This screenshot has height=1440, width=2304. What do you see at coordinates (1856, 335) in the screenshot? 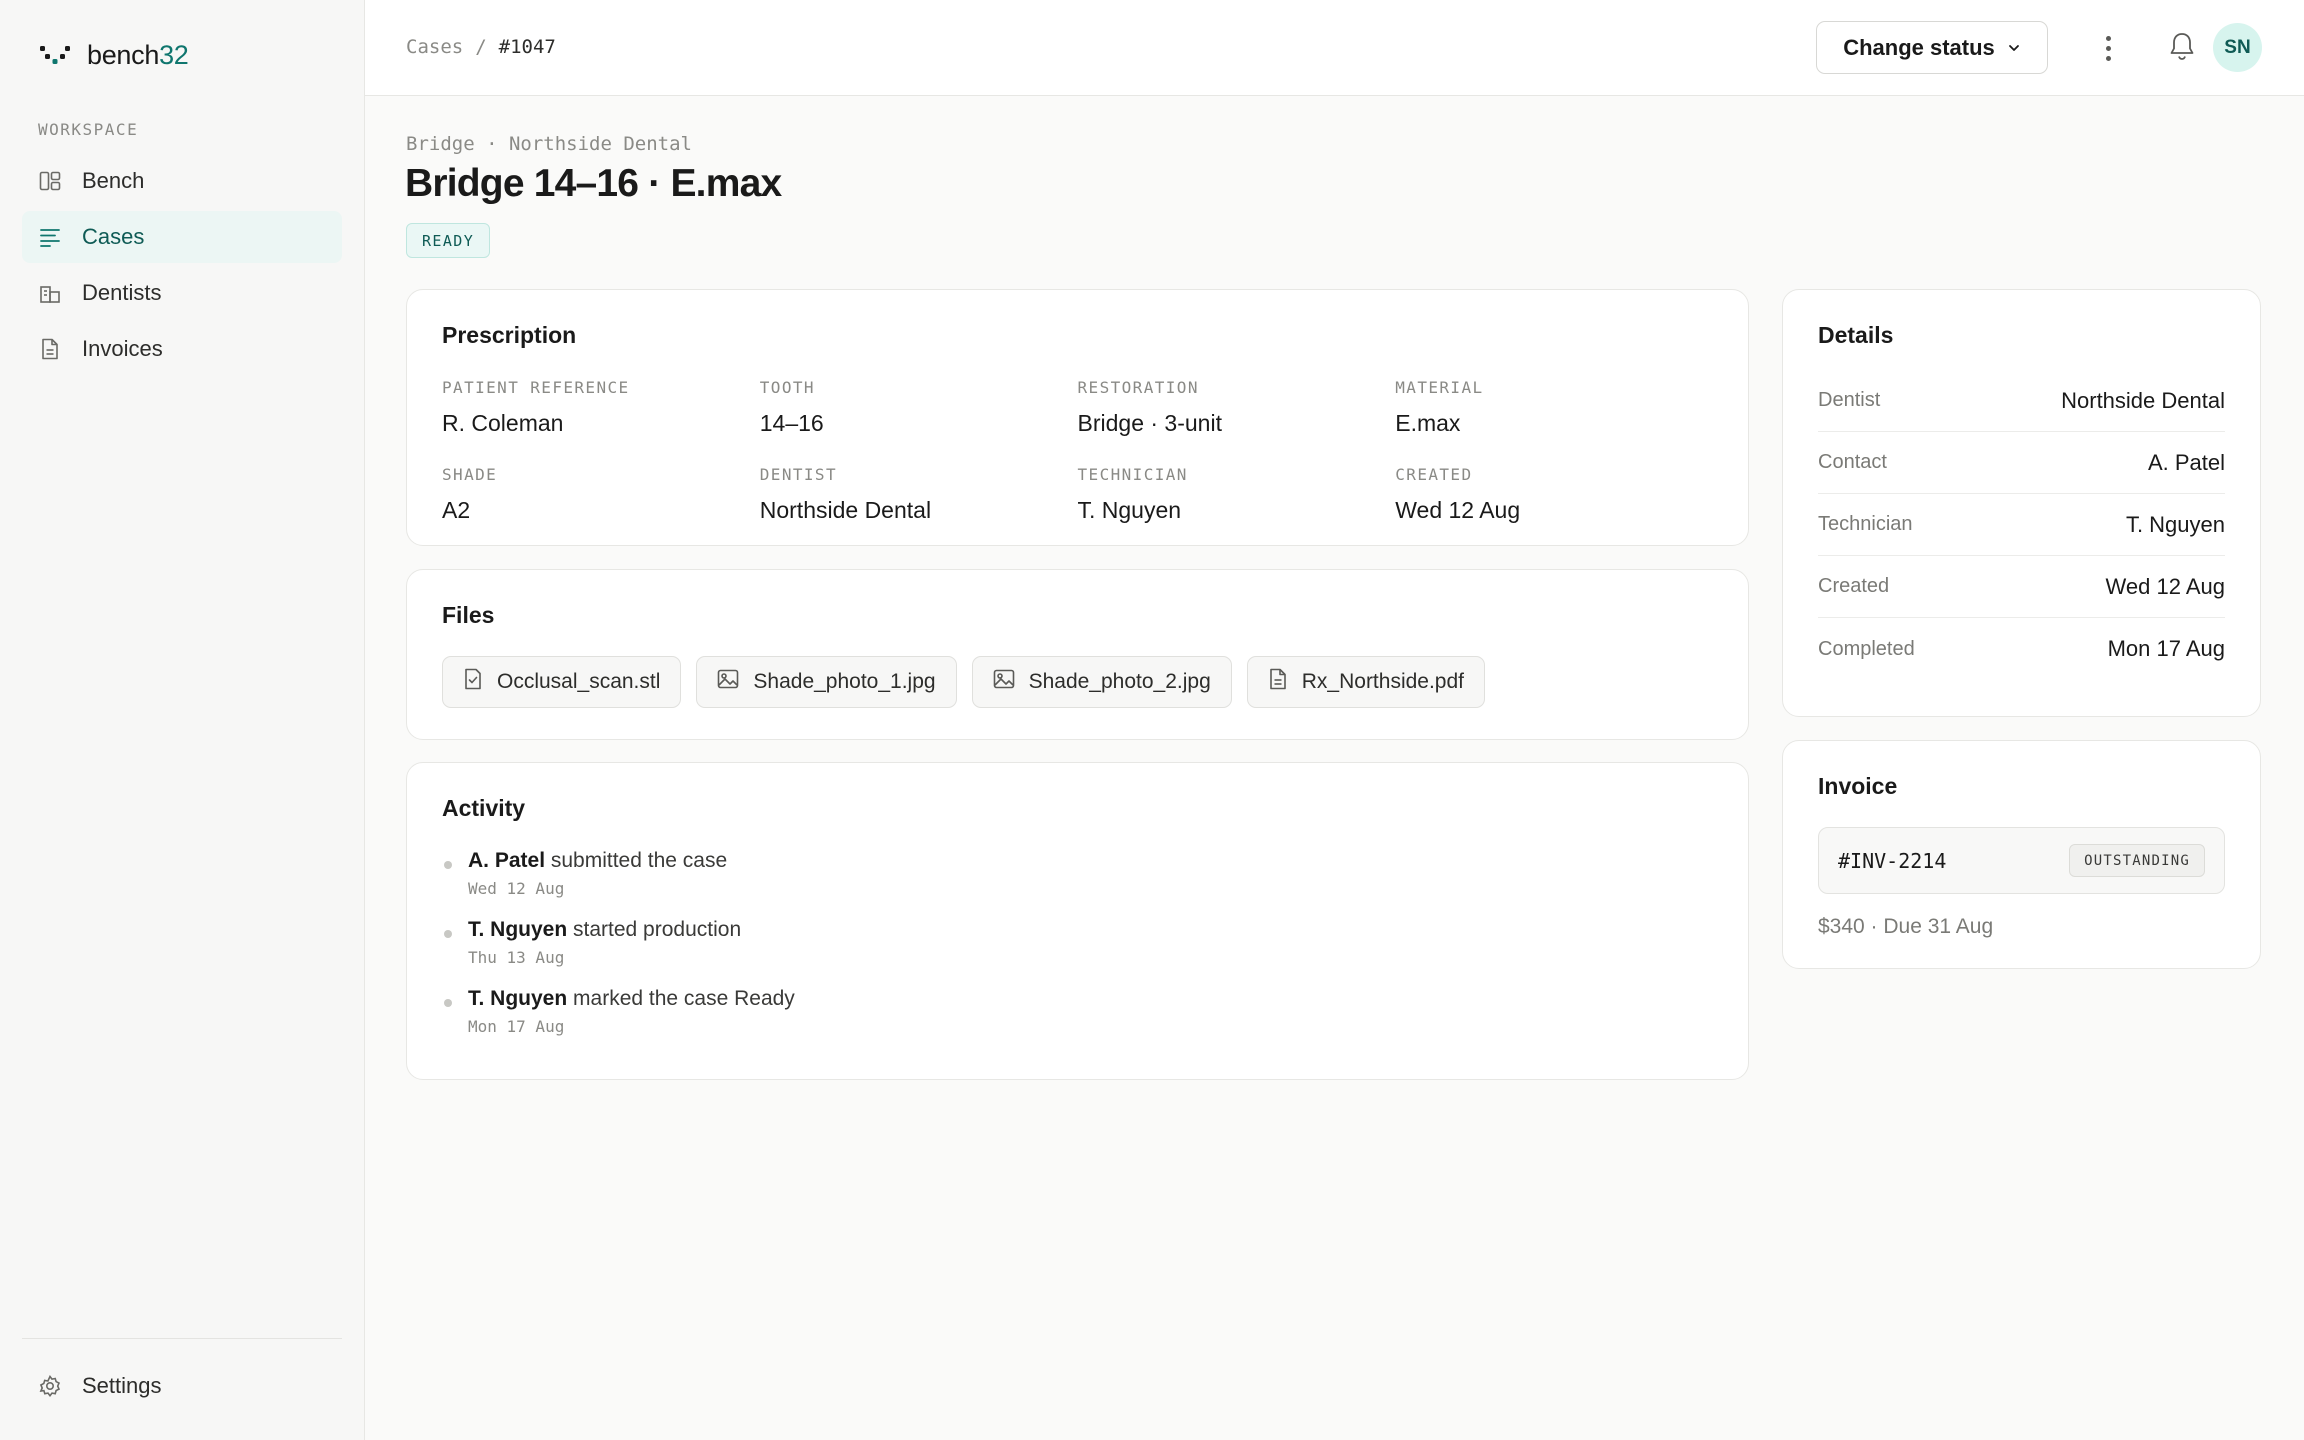
I see `card-title: Details` at bounding box center [1856, 335].